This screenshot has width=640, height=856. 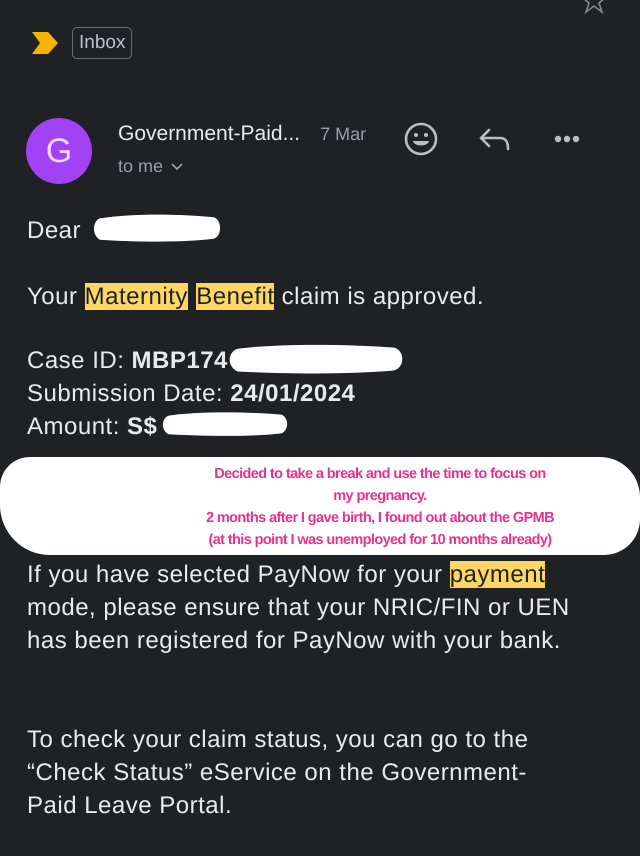 What do you see at coordinates (278, 773) in the screenshot?
I see `message-paragraph: To check your claim status, you can go to the “Check Status” eService on the Government- Paid Leave Portal.` at bounding box center [278, 773].